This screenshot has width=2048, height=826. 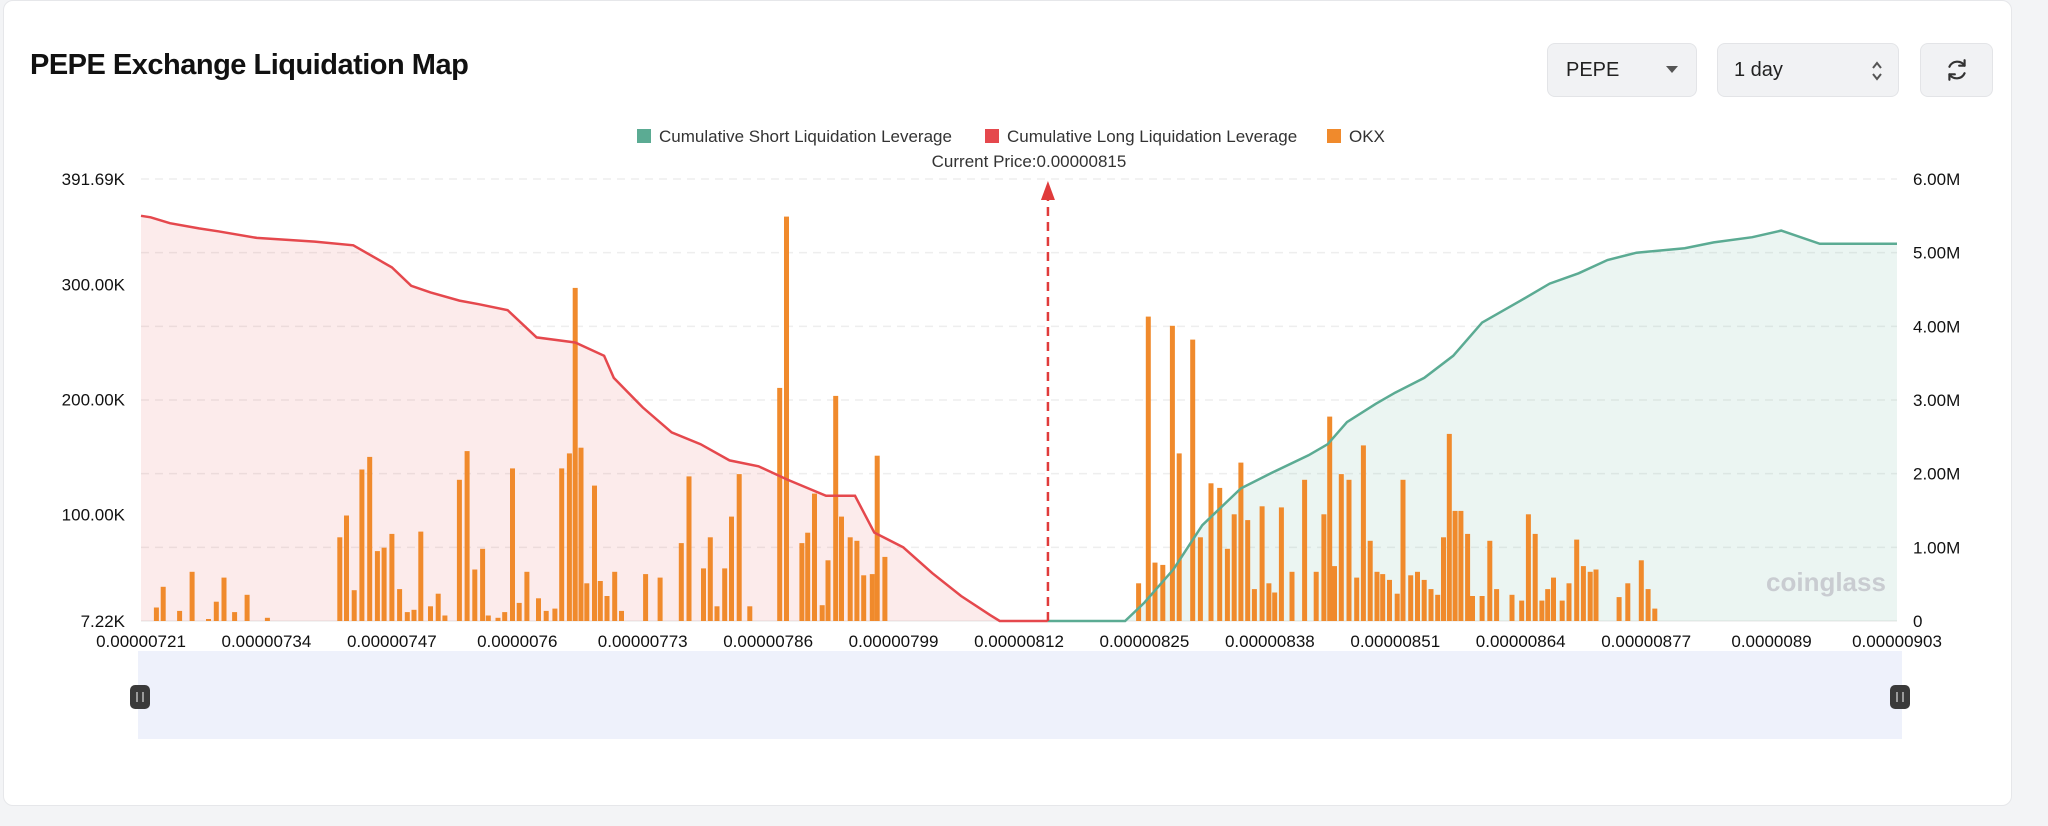 What do you see at coordinates (94, 179) in the screenshot?
I see `y-left-tick-label: 391.69K` at bounding box center [94, 179].